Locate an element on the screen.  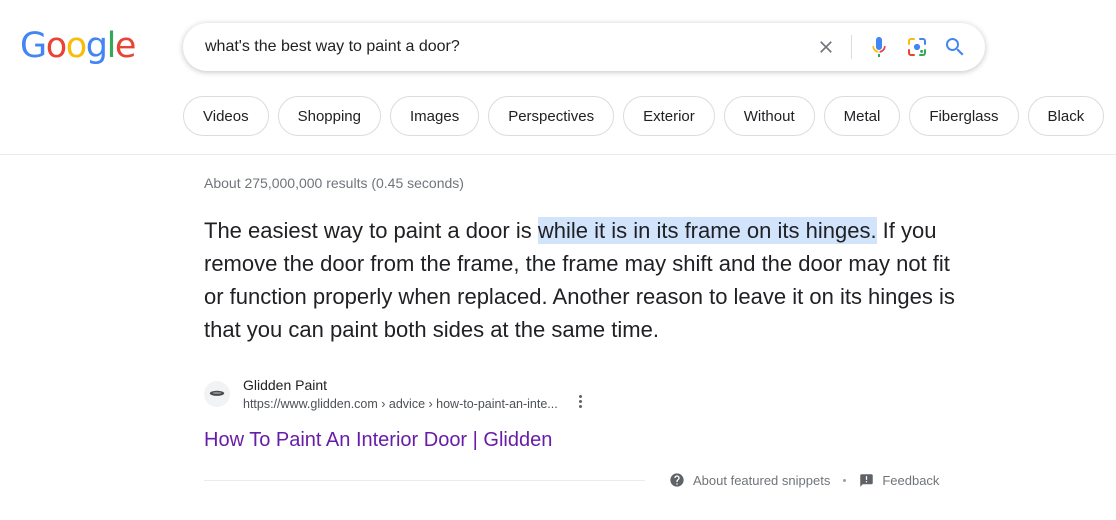
snippet-footer: About featured snippets Feedback is located at coordinates (595, 480).